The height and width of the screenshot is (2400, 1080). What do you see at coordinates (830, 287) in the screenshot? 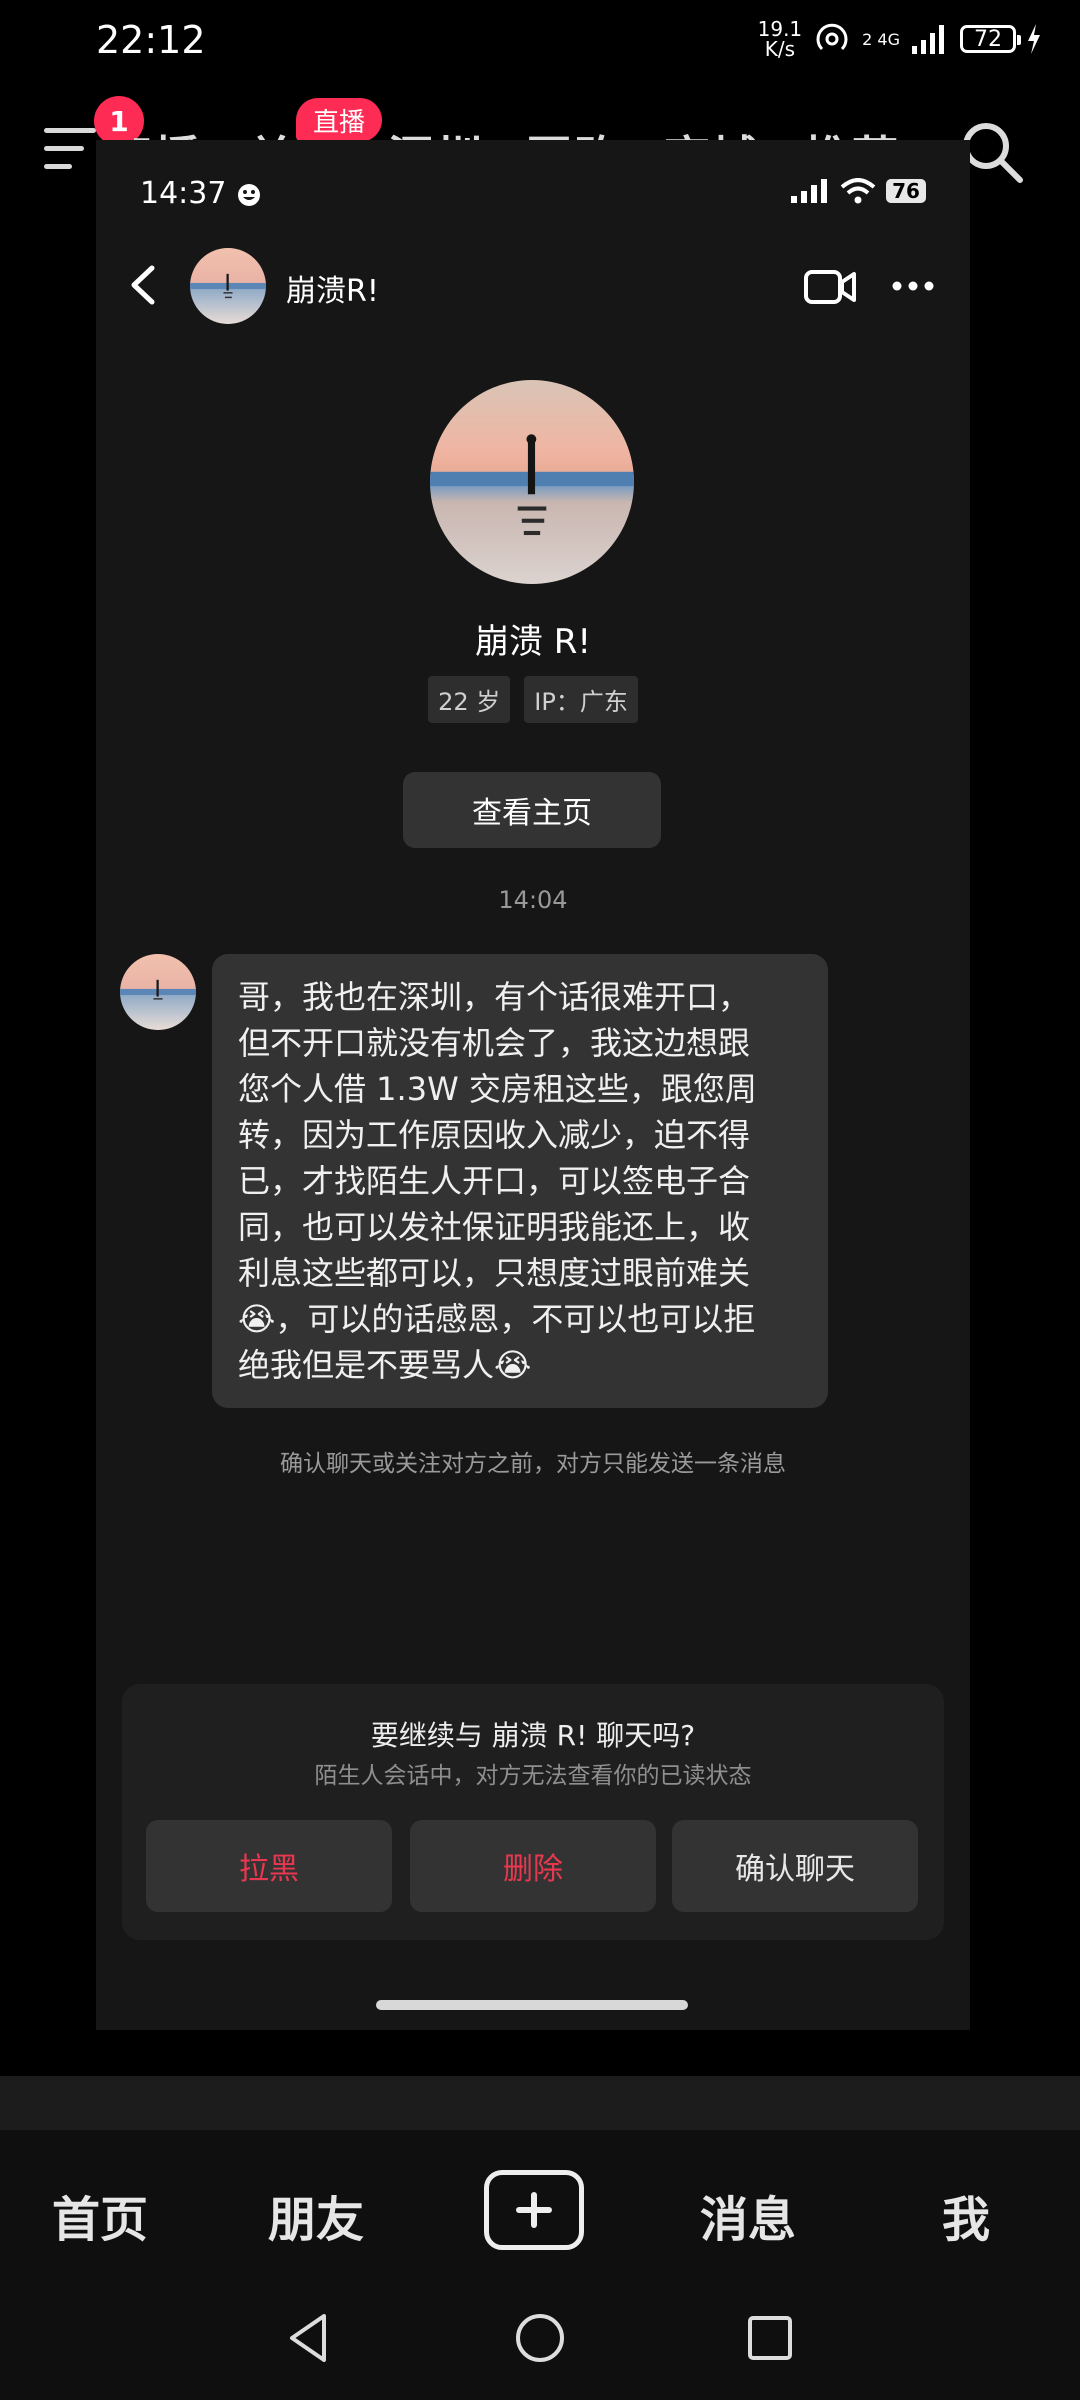
I see `video-call-icon` at bounding box center [830, 287].